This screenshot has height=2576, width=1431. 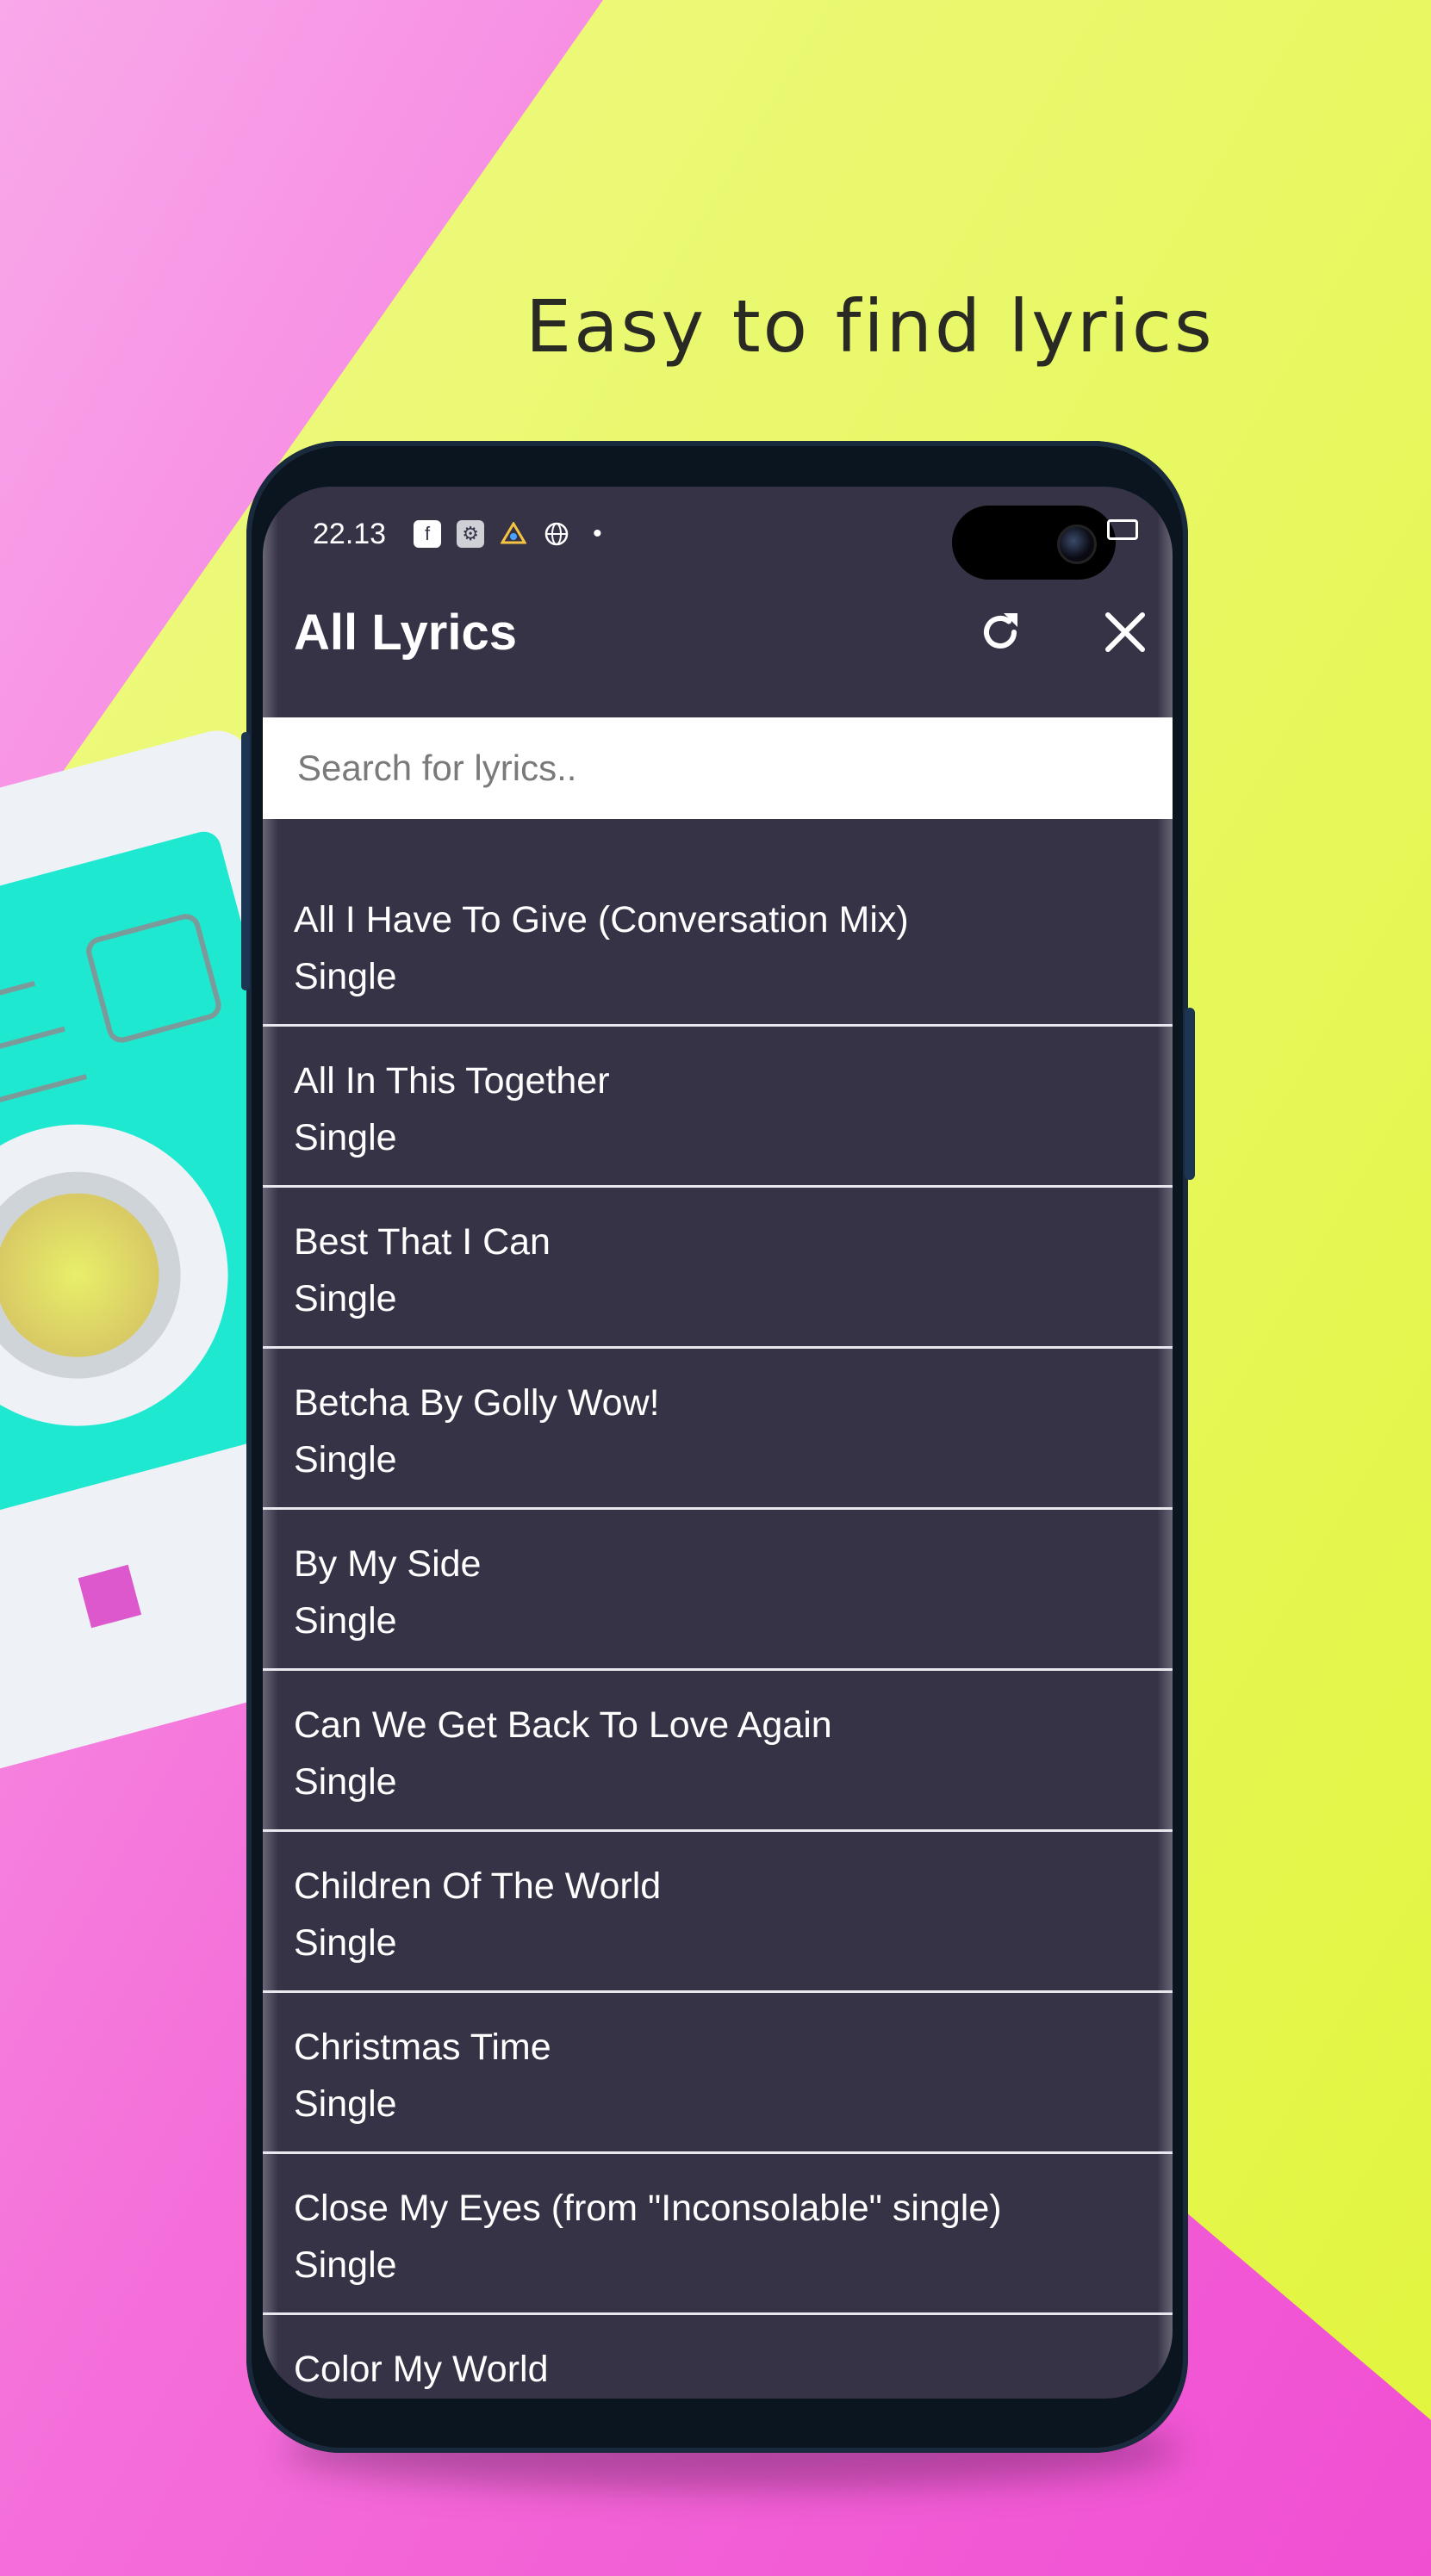 What do you see at coordinates (1034, 543) in the screenshot?
I see `camera-cutout` at bounding box center [1034, 543].